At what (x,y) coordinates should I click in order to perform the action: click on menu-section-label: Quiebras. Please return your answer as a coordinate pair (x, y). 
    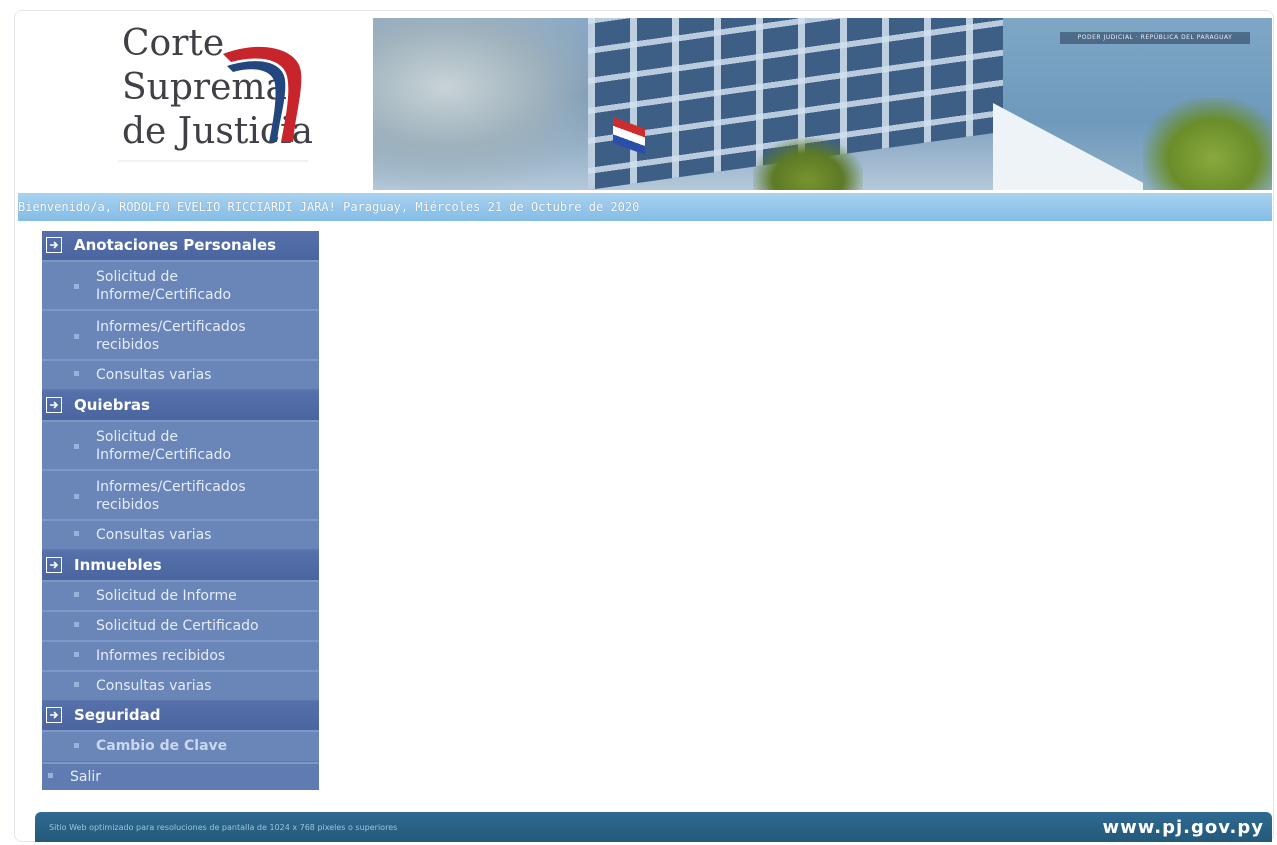
    Looking at the image, I should click on (112, 405).